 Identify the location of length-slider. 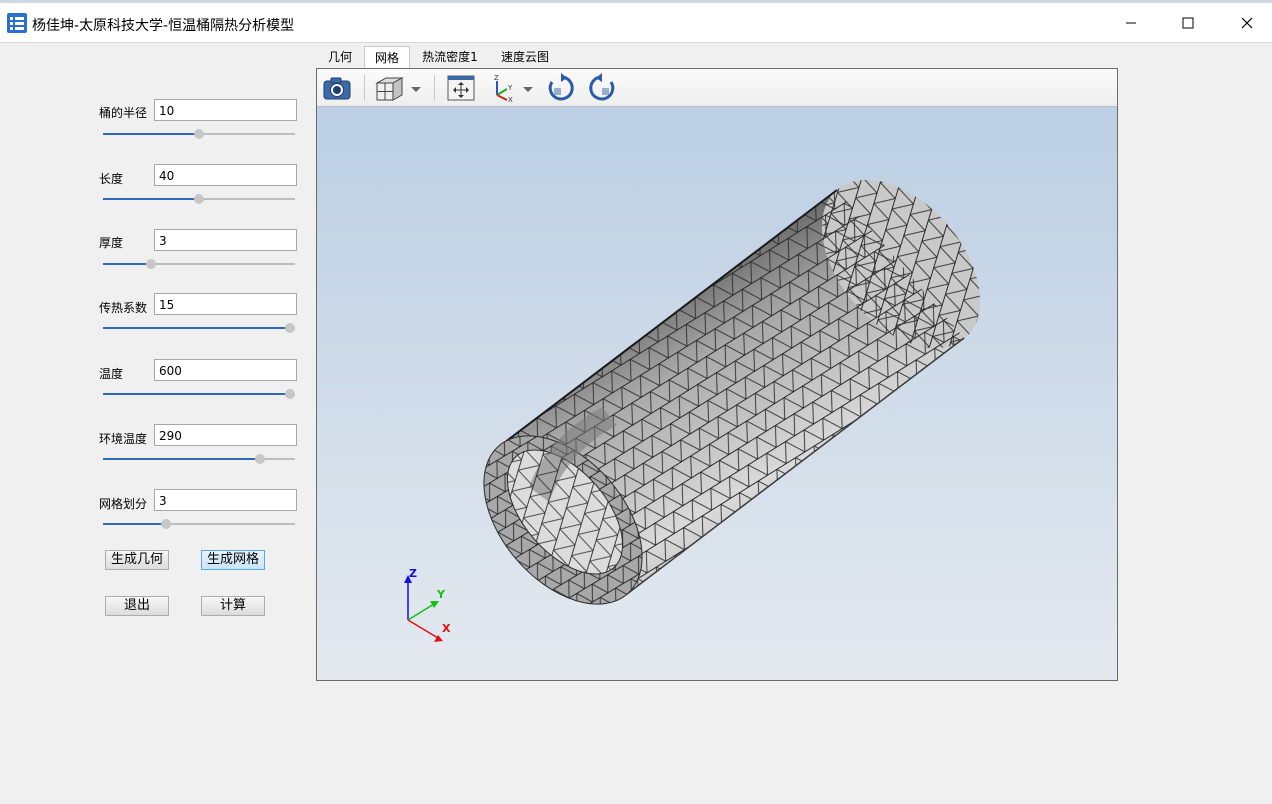
(199, 199).